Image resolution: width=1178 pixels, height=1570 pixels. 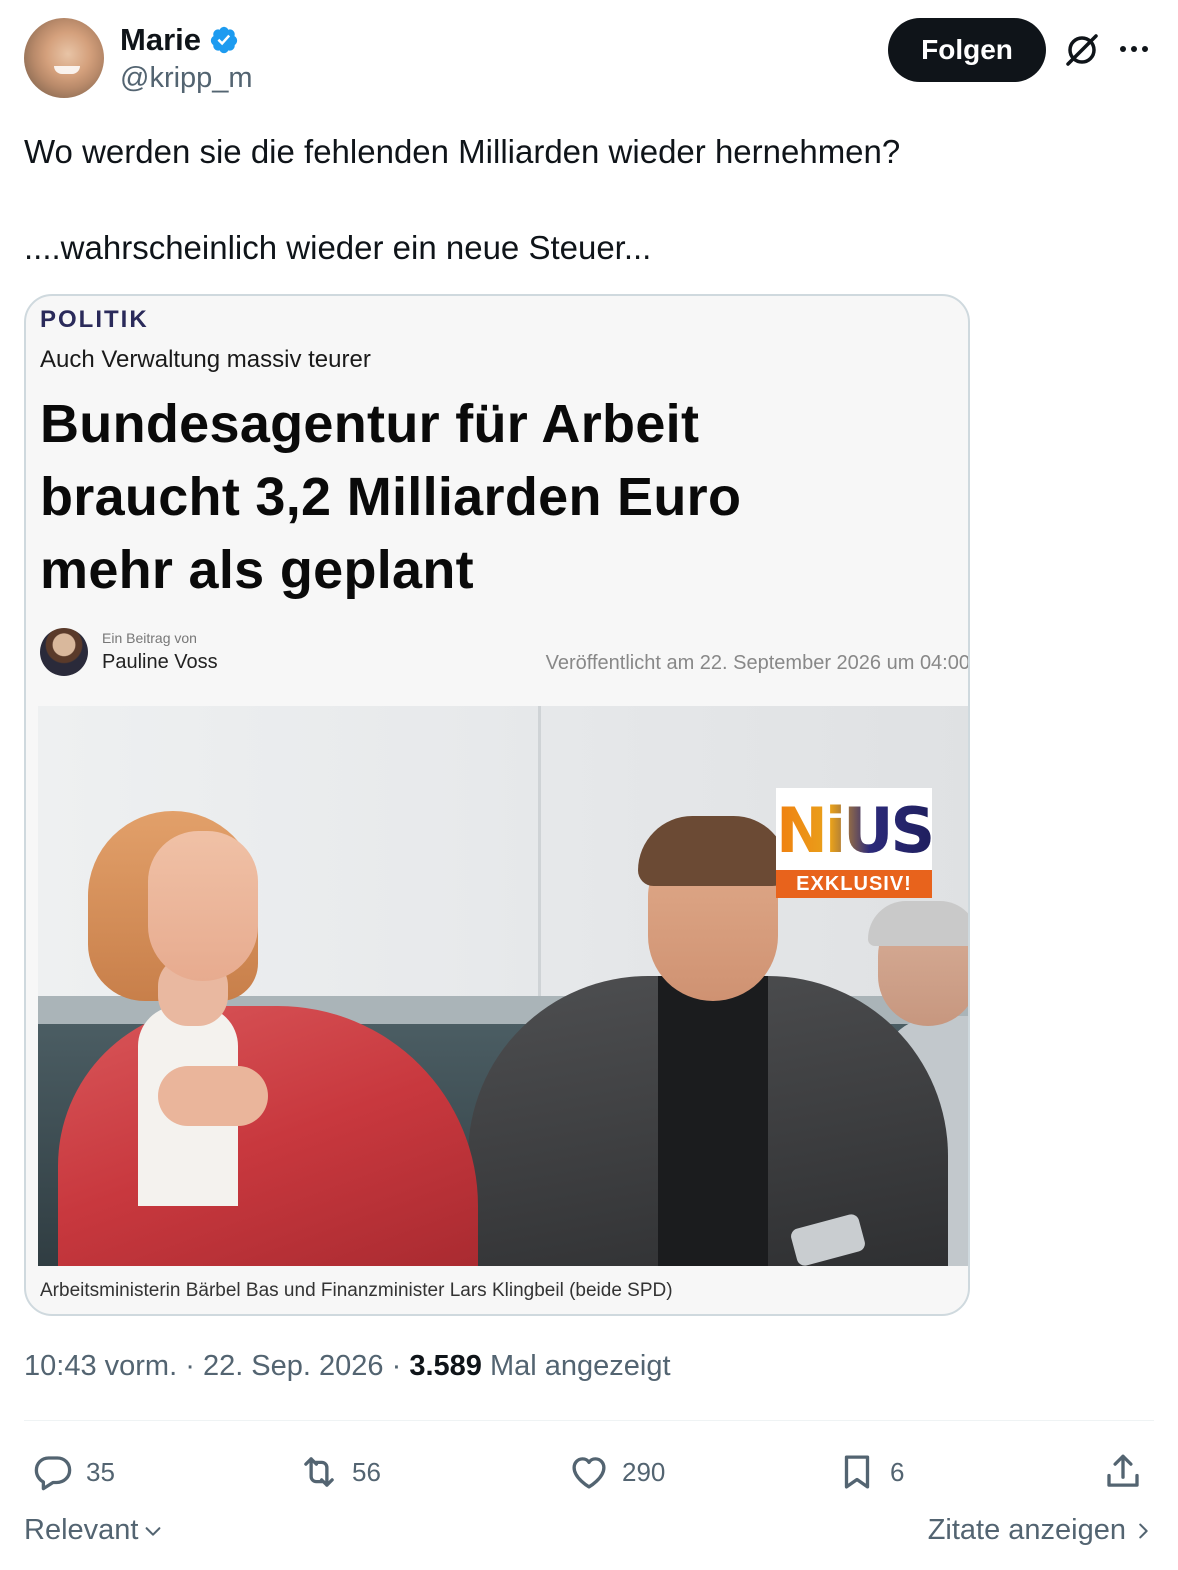 What do you see at coordinates (153, 1531) in the screenshot?
I see `chevron-down-icon` at bounding box center [153, 1531].